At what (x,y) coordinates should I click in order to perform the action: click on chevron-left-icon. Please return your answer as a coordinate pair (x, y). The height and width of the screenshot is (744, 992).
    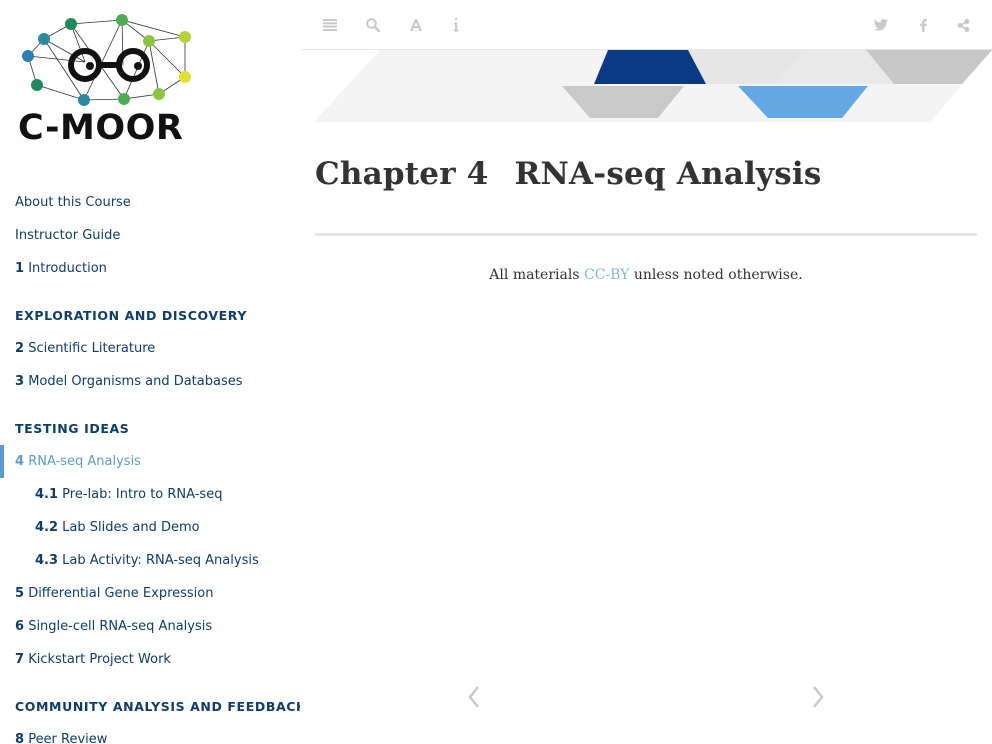
    Looking at the image, I should click on (473, 697).